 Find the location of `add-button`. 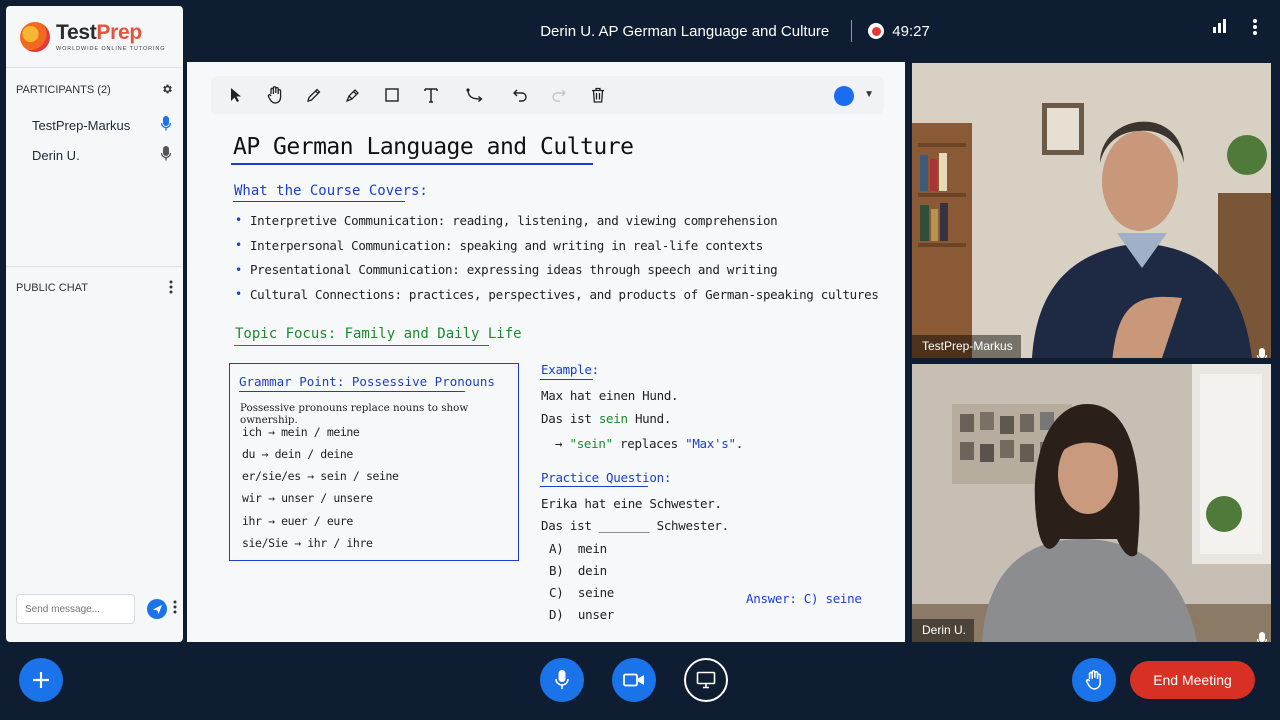

add-button is located at coordinates (41, 680).